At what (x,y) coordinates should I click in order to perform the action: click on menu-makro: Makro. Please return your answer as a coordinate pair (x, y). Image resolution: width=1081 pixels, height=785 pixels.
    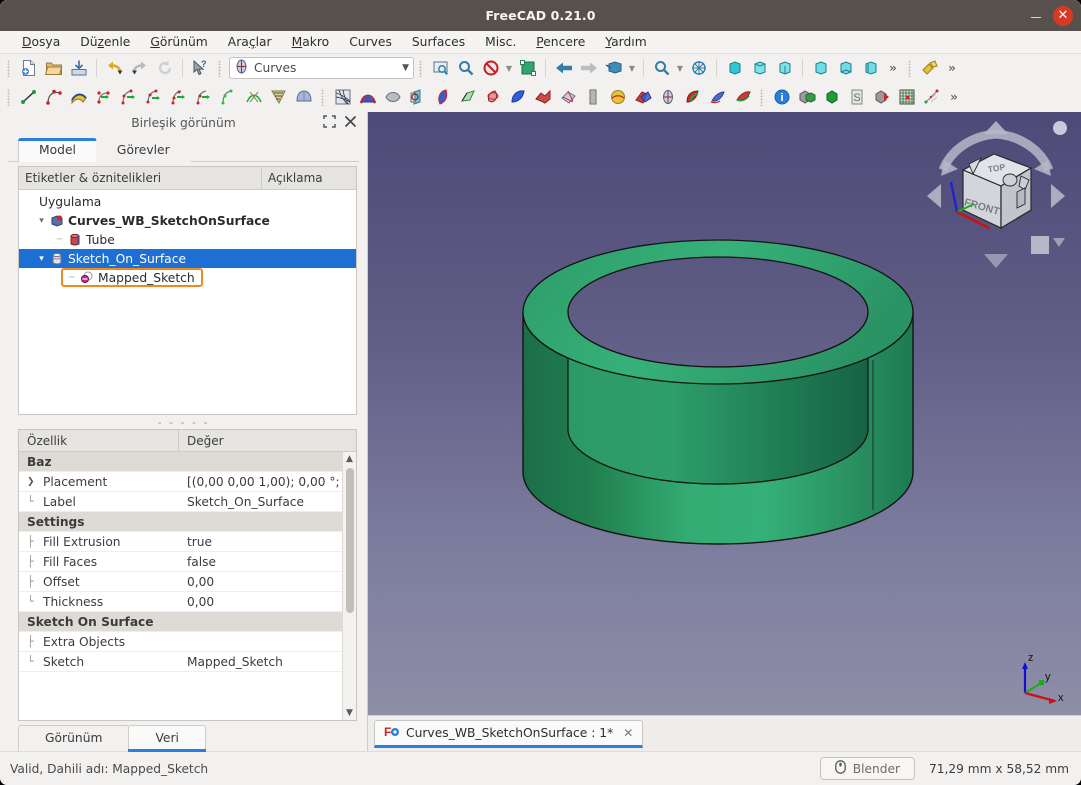
    Looking at the image, I should click on (311, 42).